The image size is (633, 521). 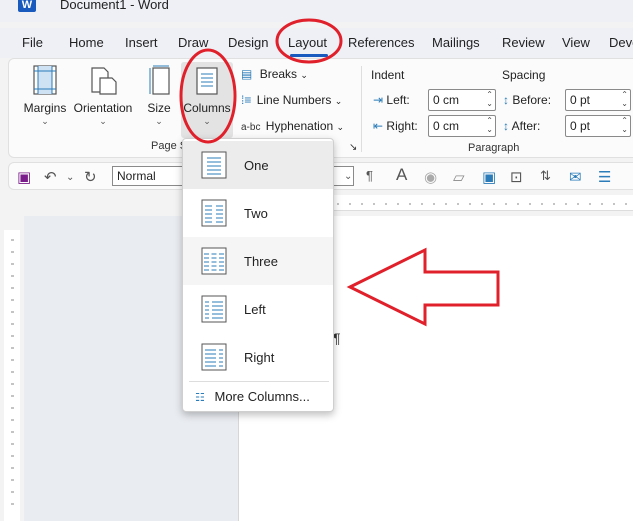 I want to click on columns-icon, so click(x=207, y=81).